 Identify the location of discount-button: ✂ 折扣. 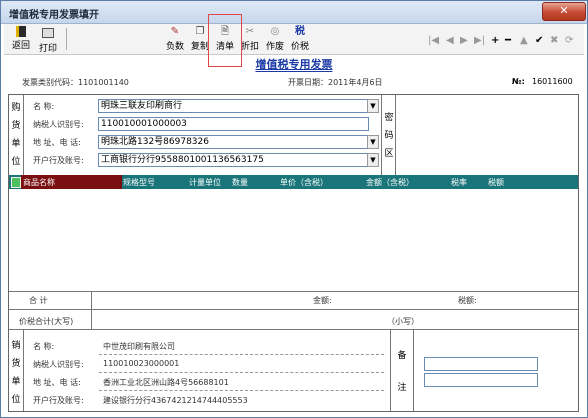
(250, 39).